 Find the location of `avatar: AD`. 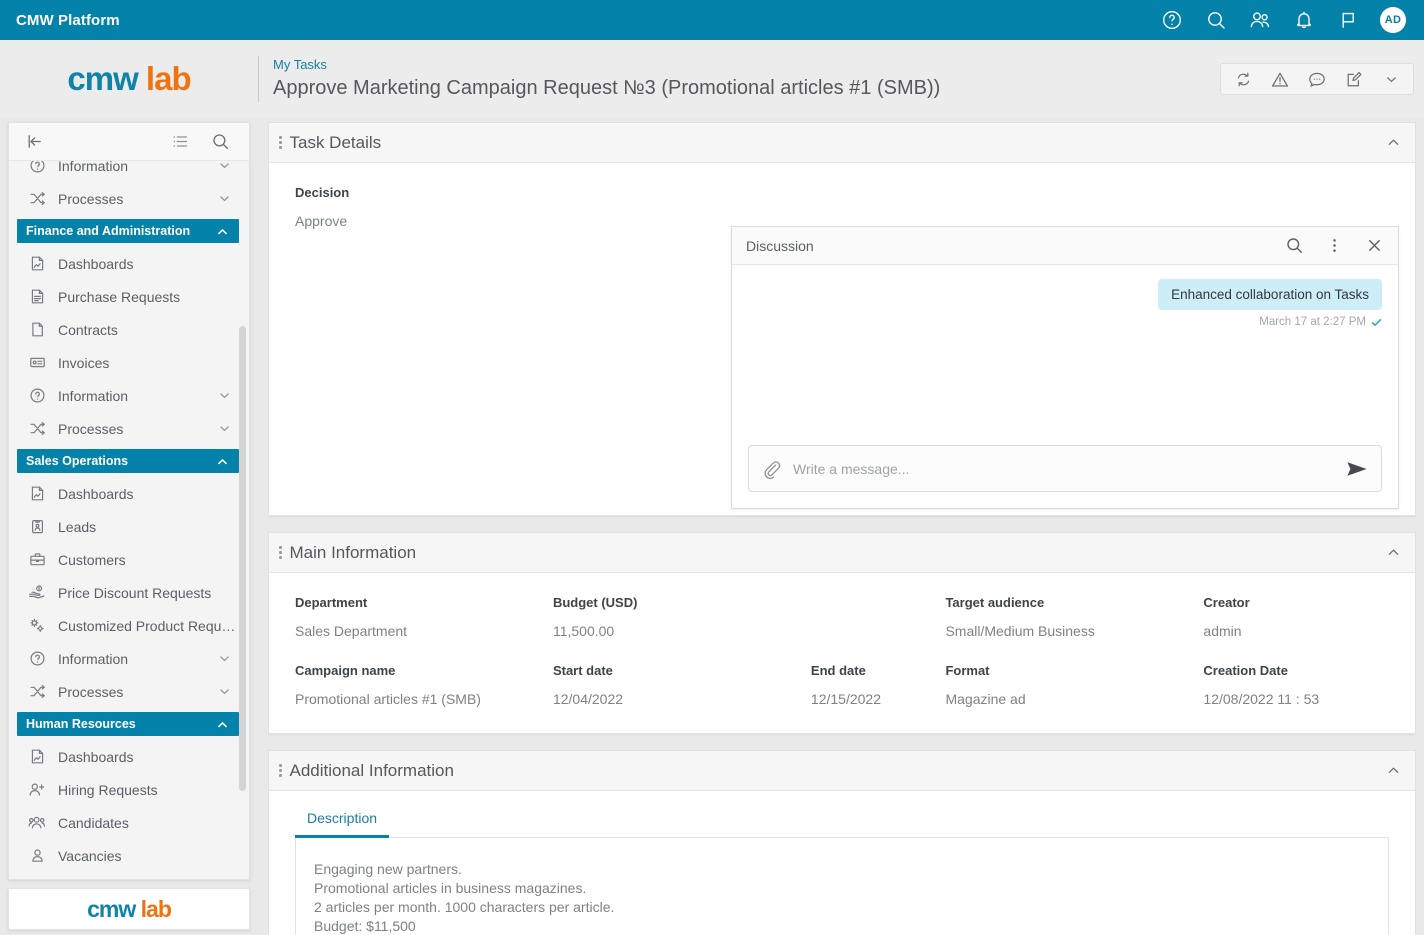

avatar: AD is located at coordinates (1393, 20).